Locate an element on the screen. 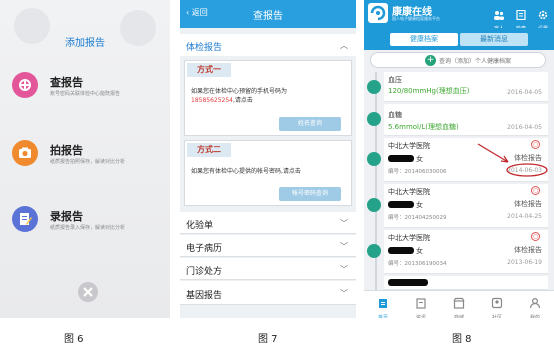  page-title: 查报告 is located at coordinates (268, 16).